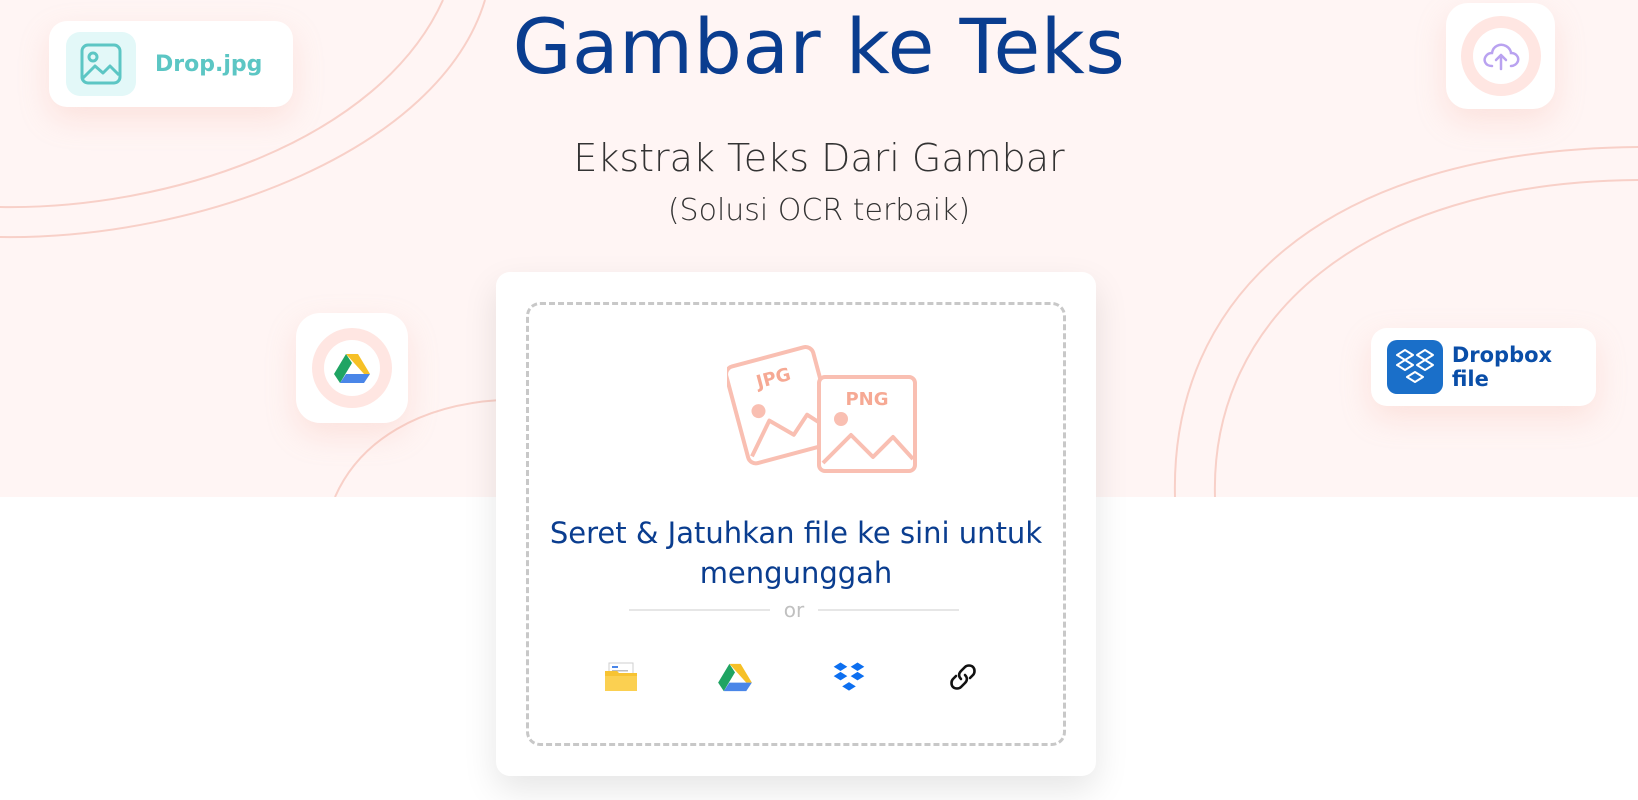 Image resolution: width=1638 pixels, height=800 pixels. I want to click on or-divider: or, so click(794, 610).